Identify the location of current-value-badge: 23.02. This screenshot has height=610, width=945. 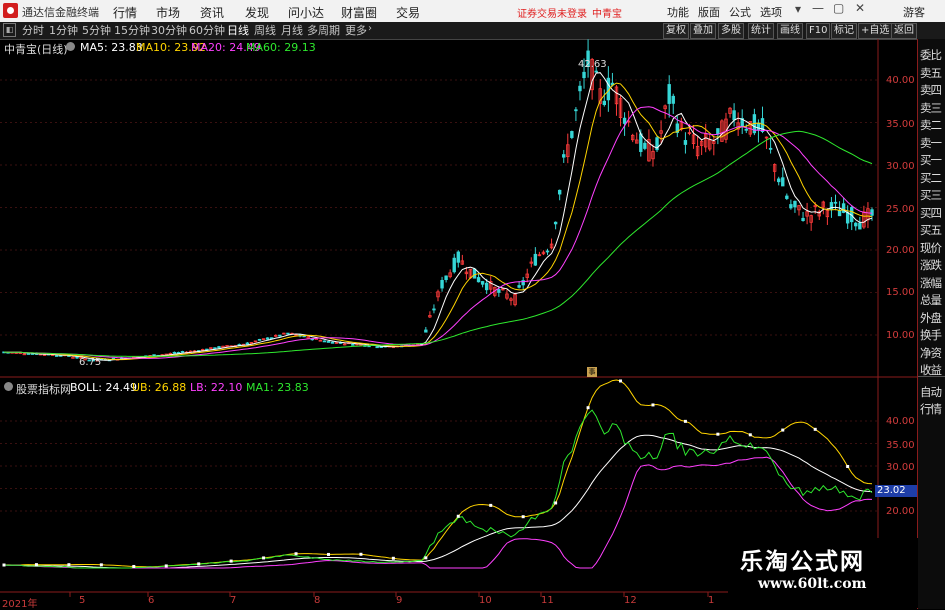
(897, 491).